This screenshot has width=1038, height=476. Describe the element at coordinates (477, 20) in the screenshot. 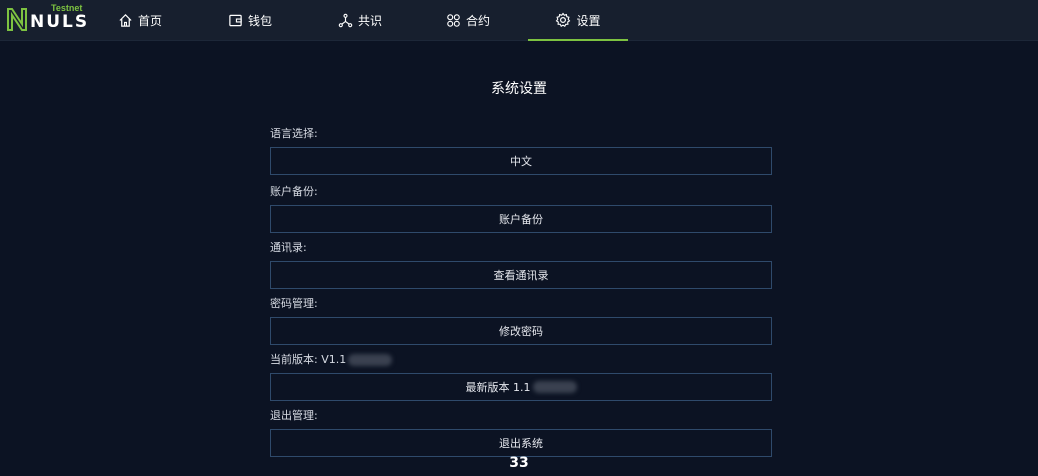

I see `nav-item-label: 合约` at that location.